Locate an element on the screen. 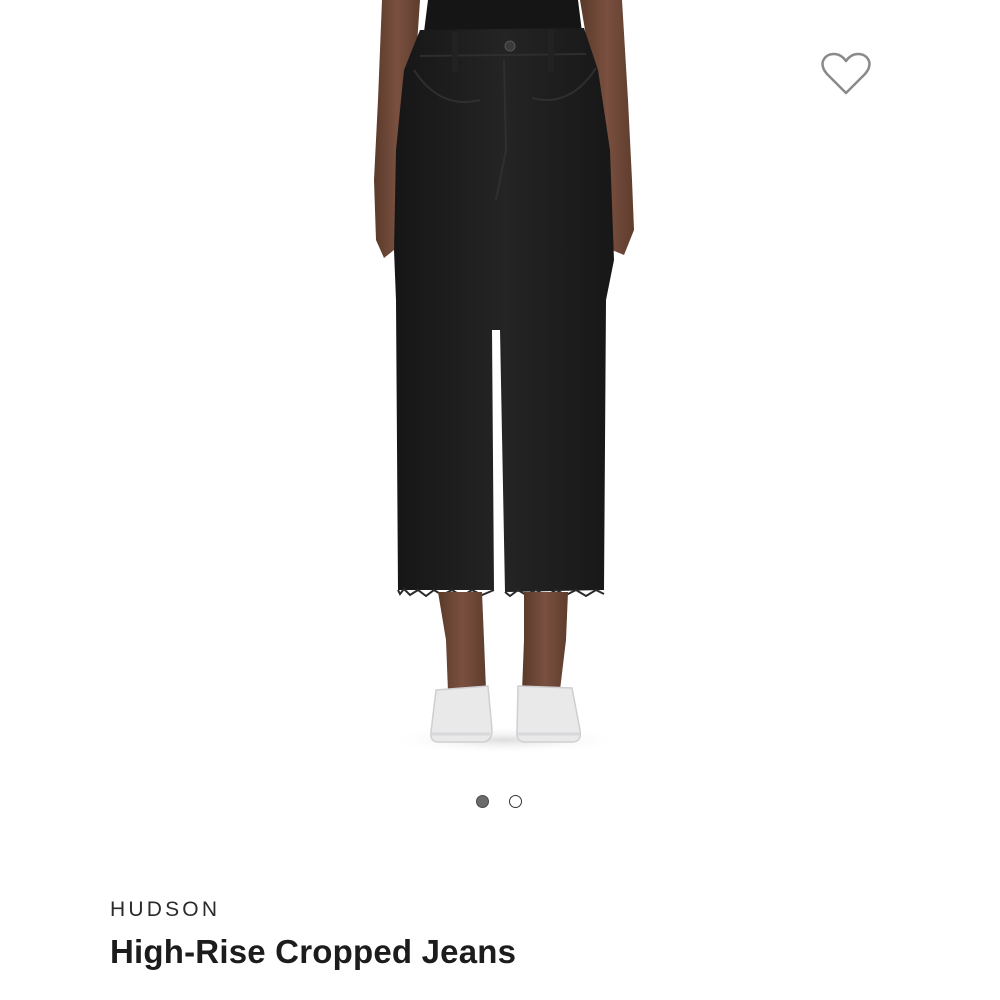  wishlist-button is located at coordinates (846, 74).